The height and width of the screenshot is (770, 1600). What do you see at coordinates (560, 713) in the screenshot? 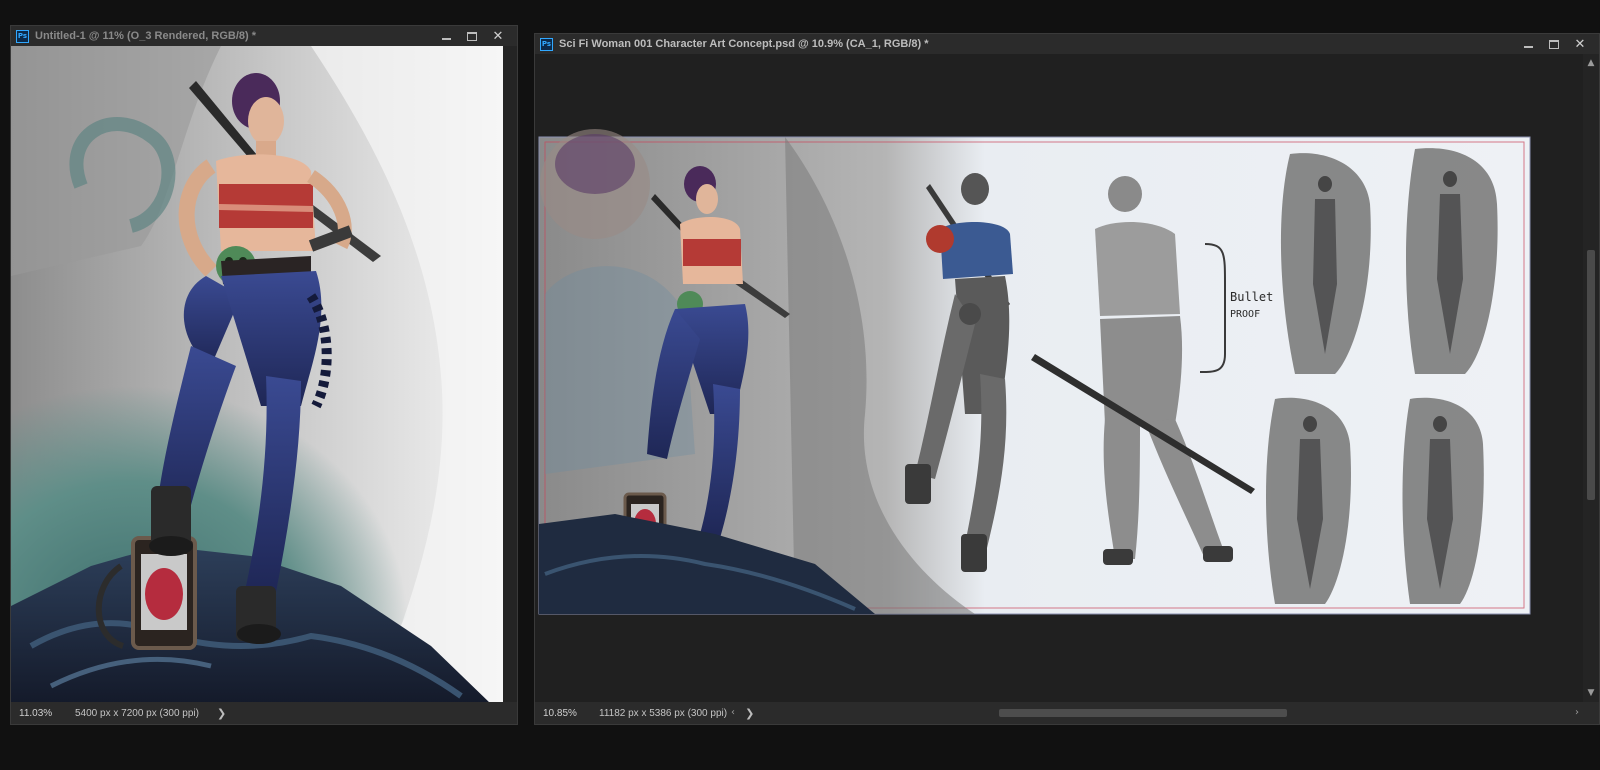
I see `zoom-level: 10.85%` at bounding box center [560, 713].